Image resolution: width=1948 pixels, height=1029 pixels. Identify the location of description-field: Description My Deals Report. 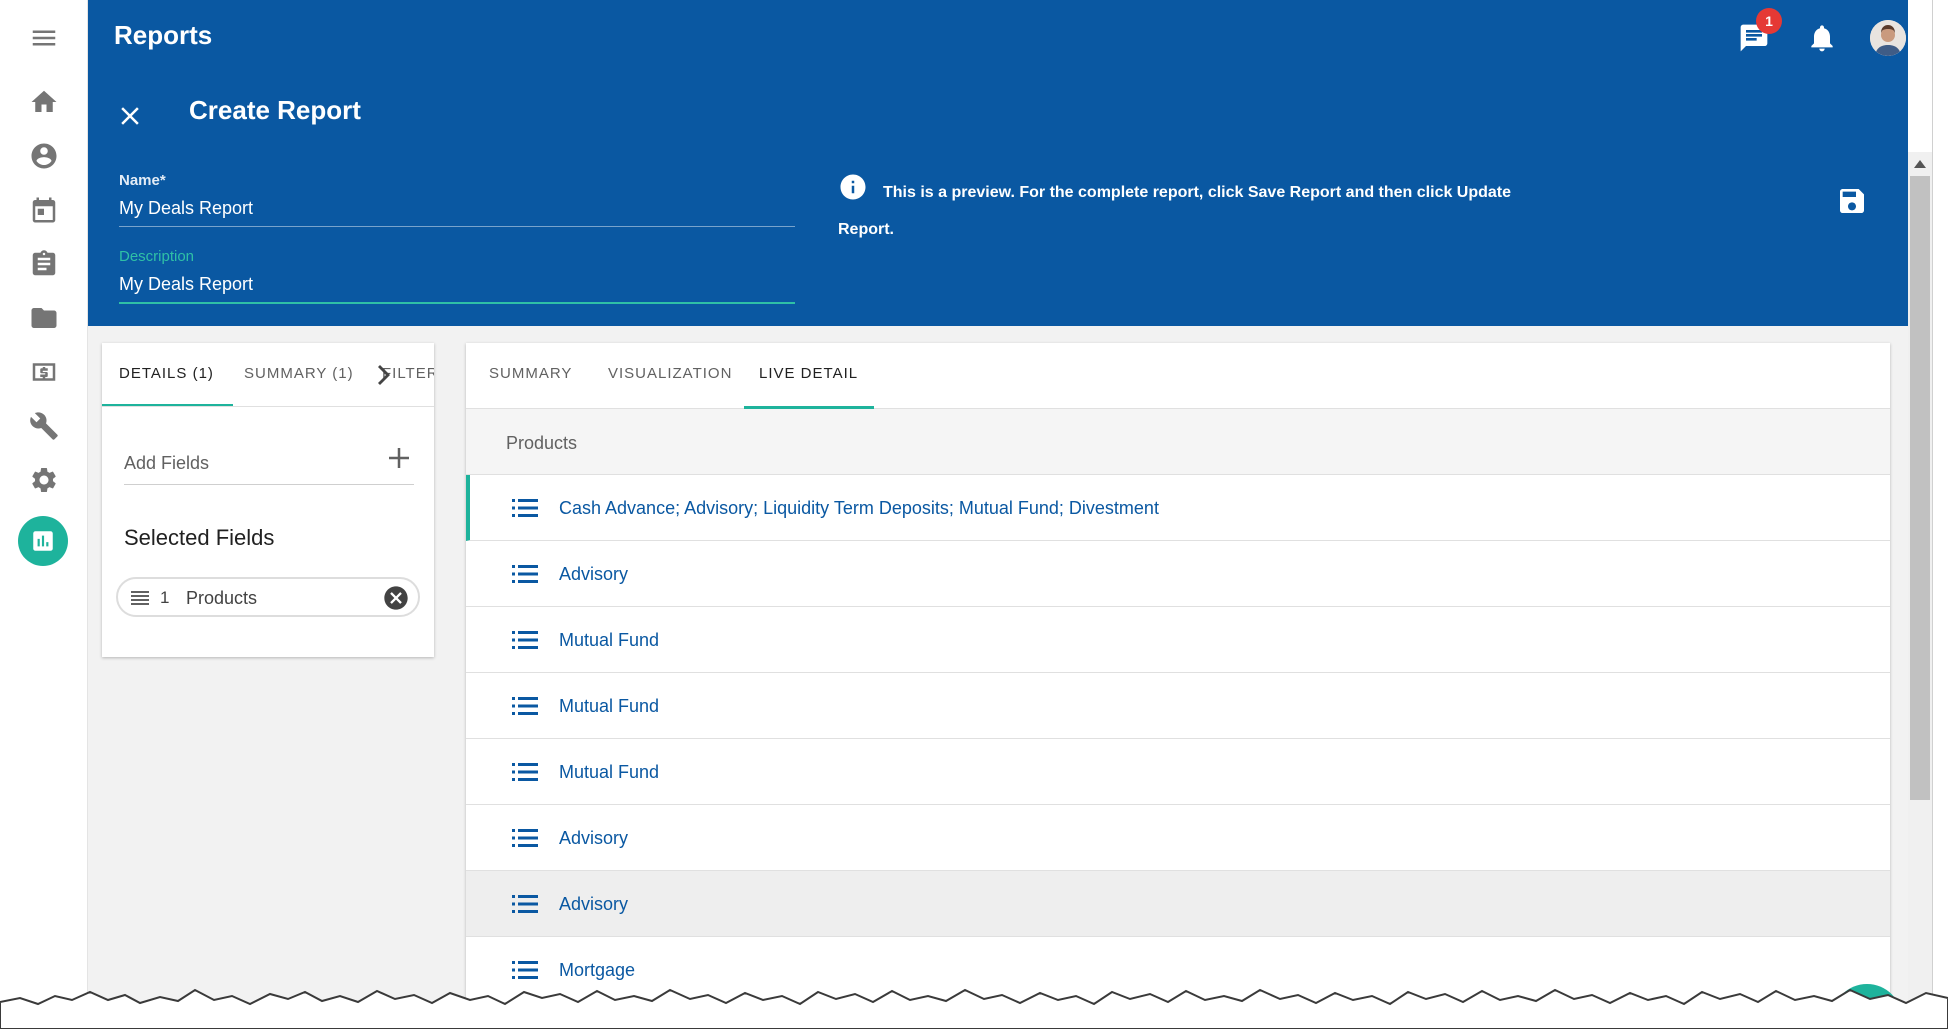
(457, 276).